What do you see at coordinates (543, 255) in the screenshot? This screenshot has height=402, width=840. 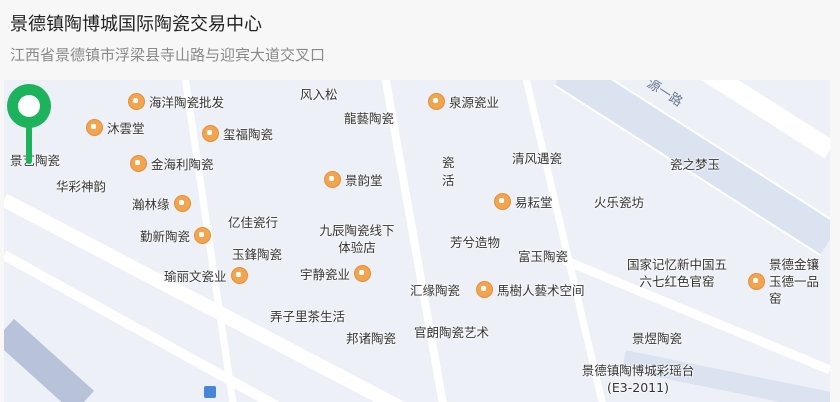 I see `poi: 富玉陶瓷` at bounding box center [543, 255].